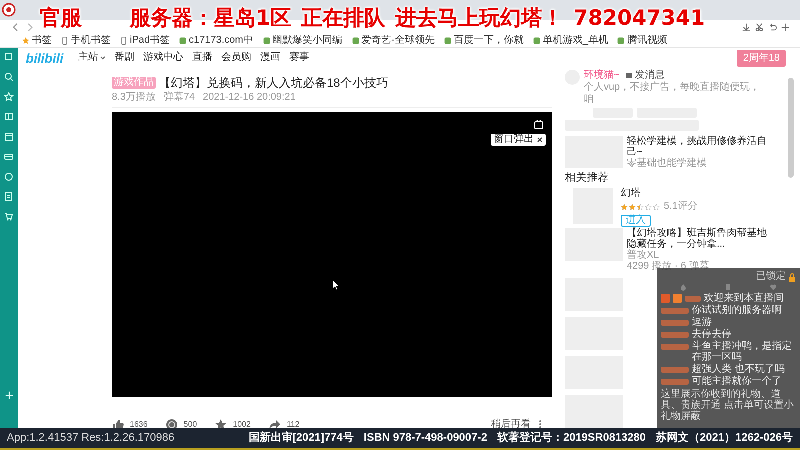 The height and width of the screenshot is (450, 800). What do you see at coordinates (645, 76) in the screenshot?
I see `message-link: 发消息` at bounding box center [645, 76].